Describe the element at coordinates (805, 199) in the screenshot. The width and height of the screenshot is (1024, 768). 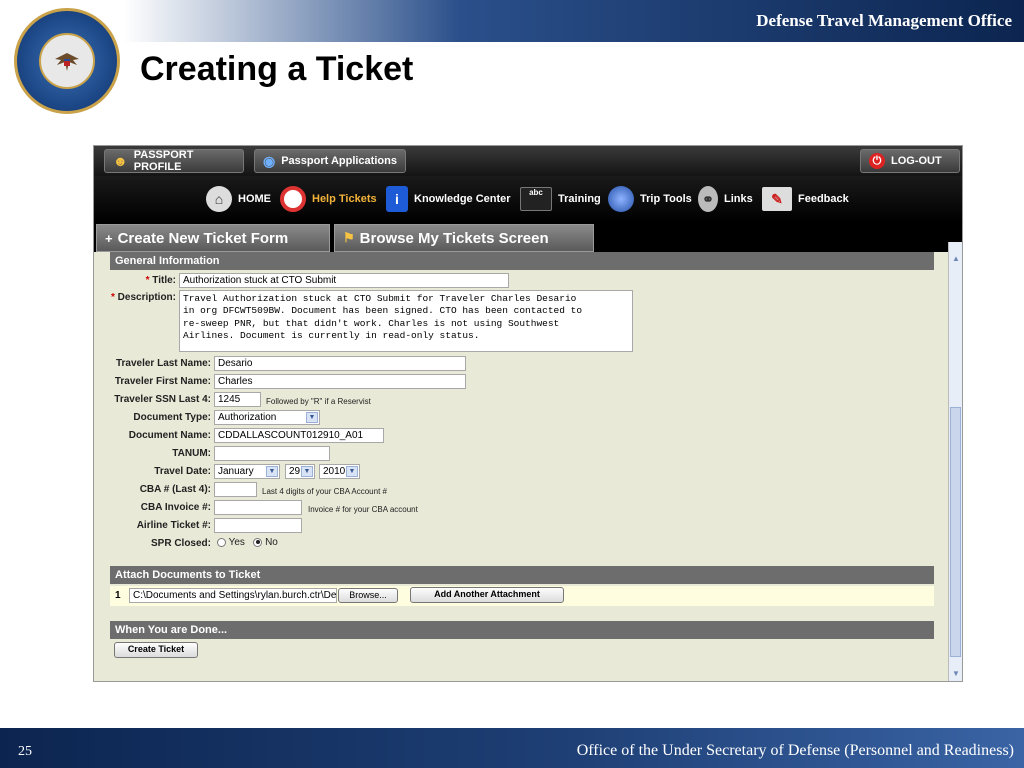
I see `nav-feedback: ✎ Feedback` at that location.